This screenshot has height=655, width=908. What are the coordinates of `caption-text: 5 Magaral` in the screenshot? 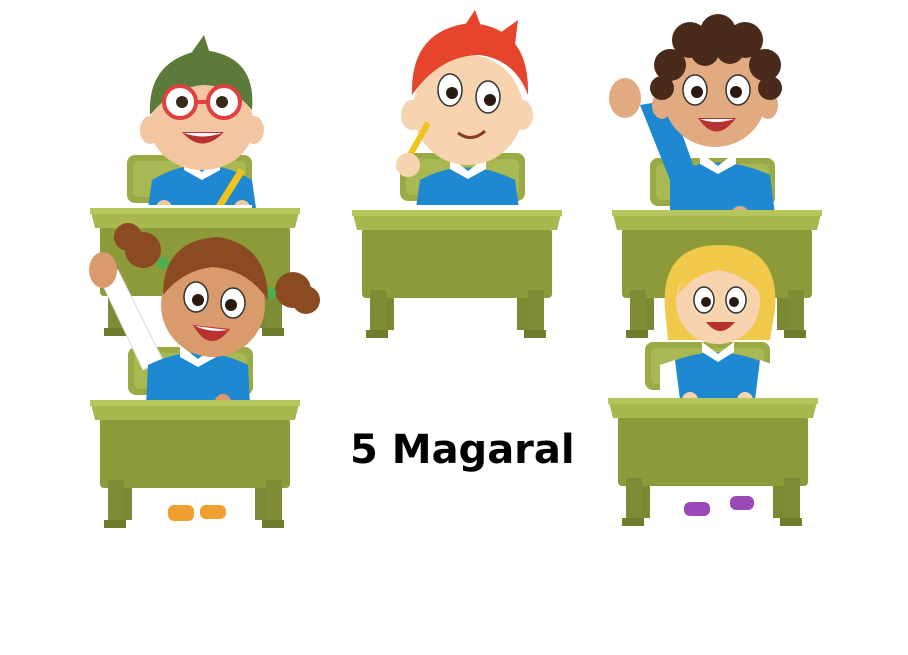 It's located at (462, 450).